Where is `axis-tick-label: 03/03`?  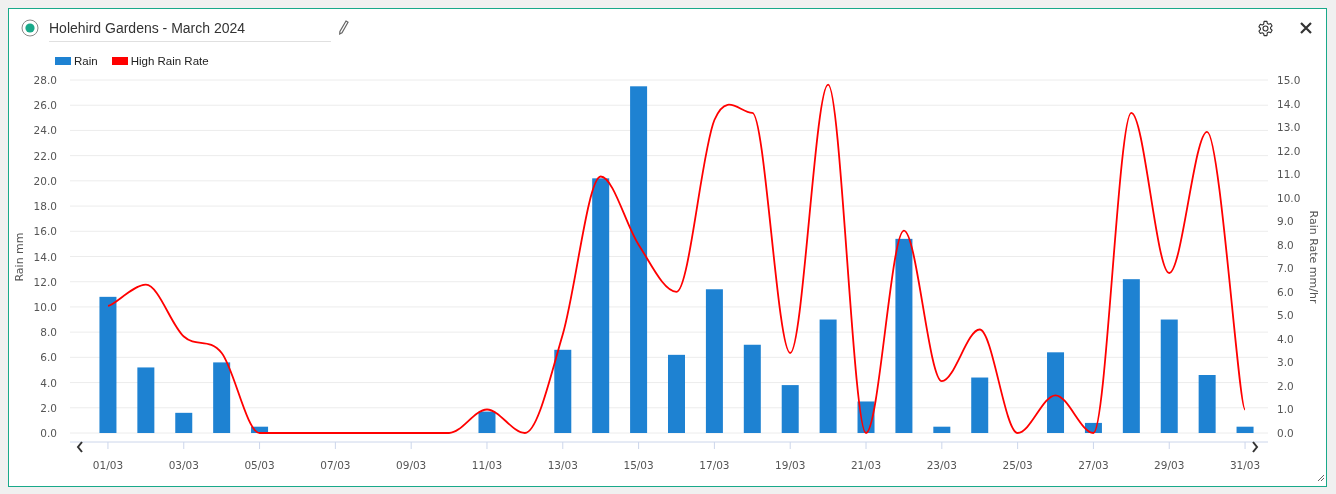 axis-tick-label: 03/03 is located at coordinates (183, 465).